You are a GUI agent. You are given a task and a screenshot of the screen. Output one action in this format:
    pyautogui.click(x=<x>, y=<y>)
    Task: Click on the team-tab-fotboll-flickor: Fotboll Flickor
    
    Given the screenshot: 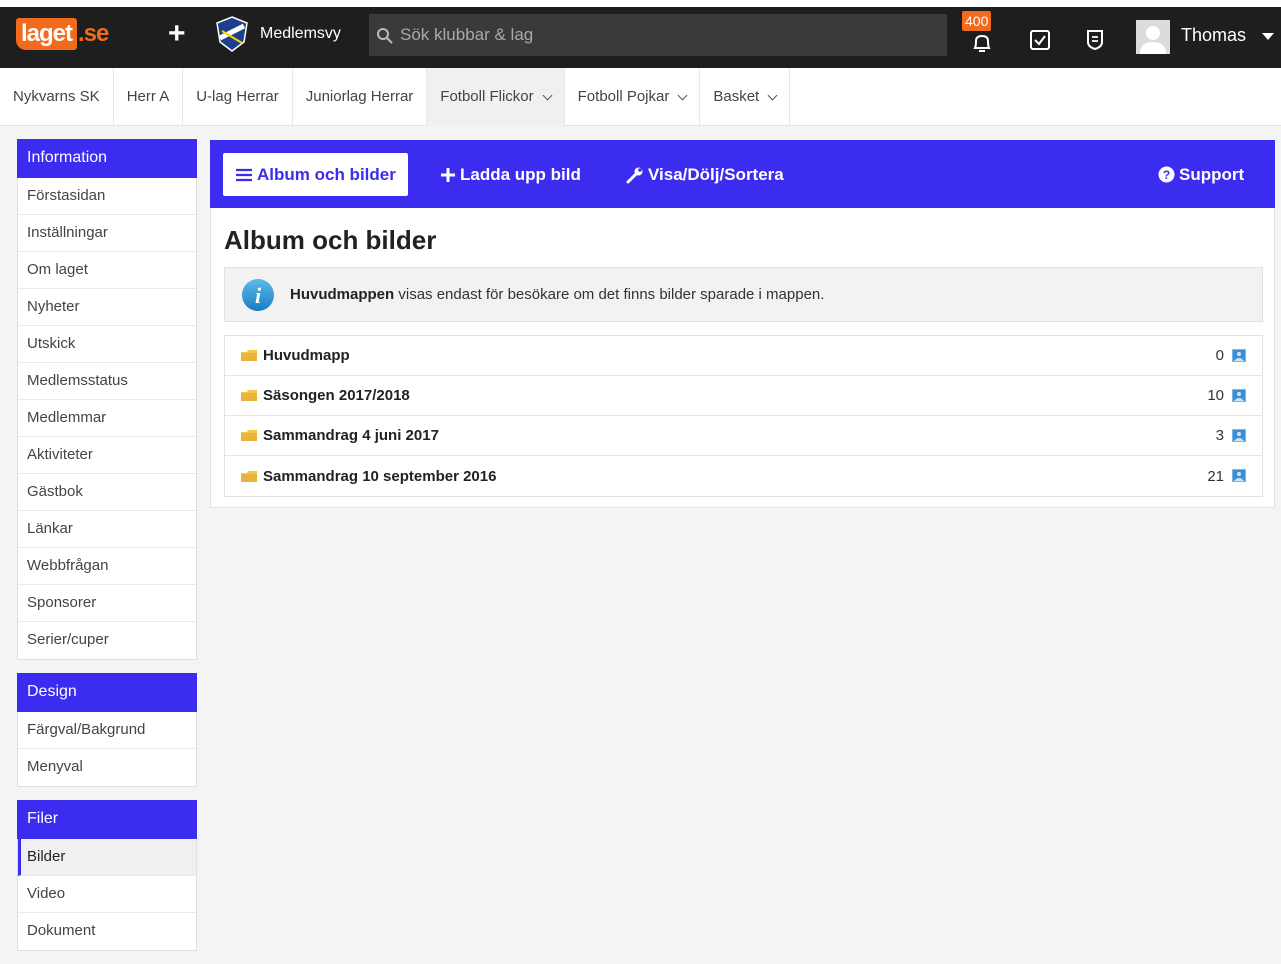 What is the action you would take?
    pyautogui.click(x=496, y=97)
    